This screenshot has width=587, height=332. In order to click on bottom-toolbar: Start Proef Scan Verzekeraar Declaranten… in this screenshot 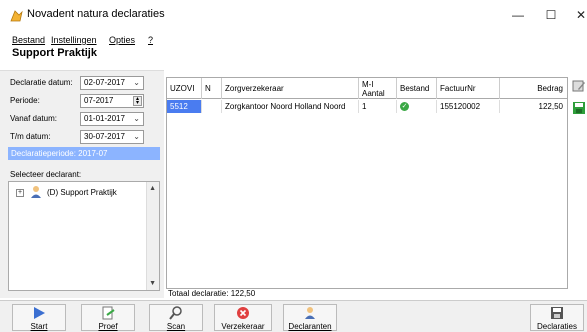, I will do `click(293, 316)`.